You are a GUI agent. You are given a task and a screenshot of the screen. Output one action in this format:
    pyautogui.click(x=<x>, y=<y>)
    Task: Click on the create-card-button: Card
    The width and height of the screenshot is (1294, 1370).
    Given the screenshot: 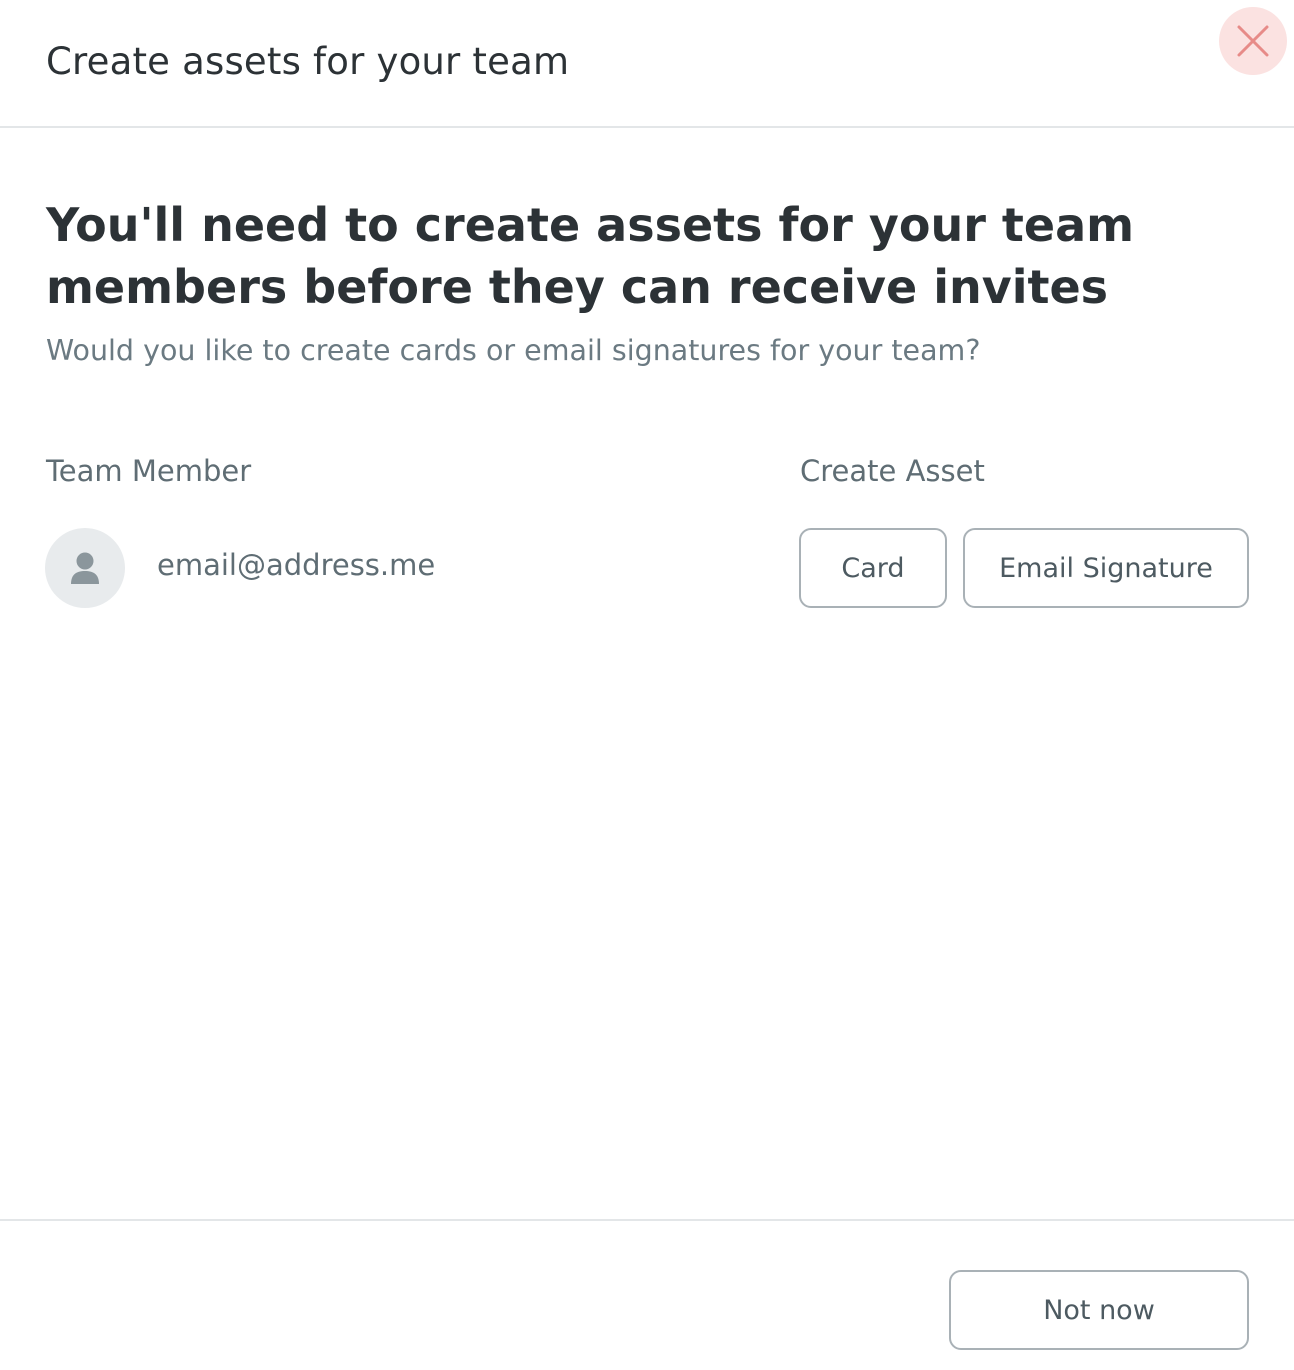 What is the action you would take?
    pyautogui.click(x=873, y=568)
    